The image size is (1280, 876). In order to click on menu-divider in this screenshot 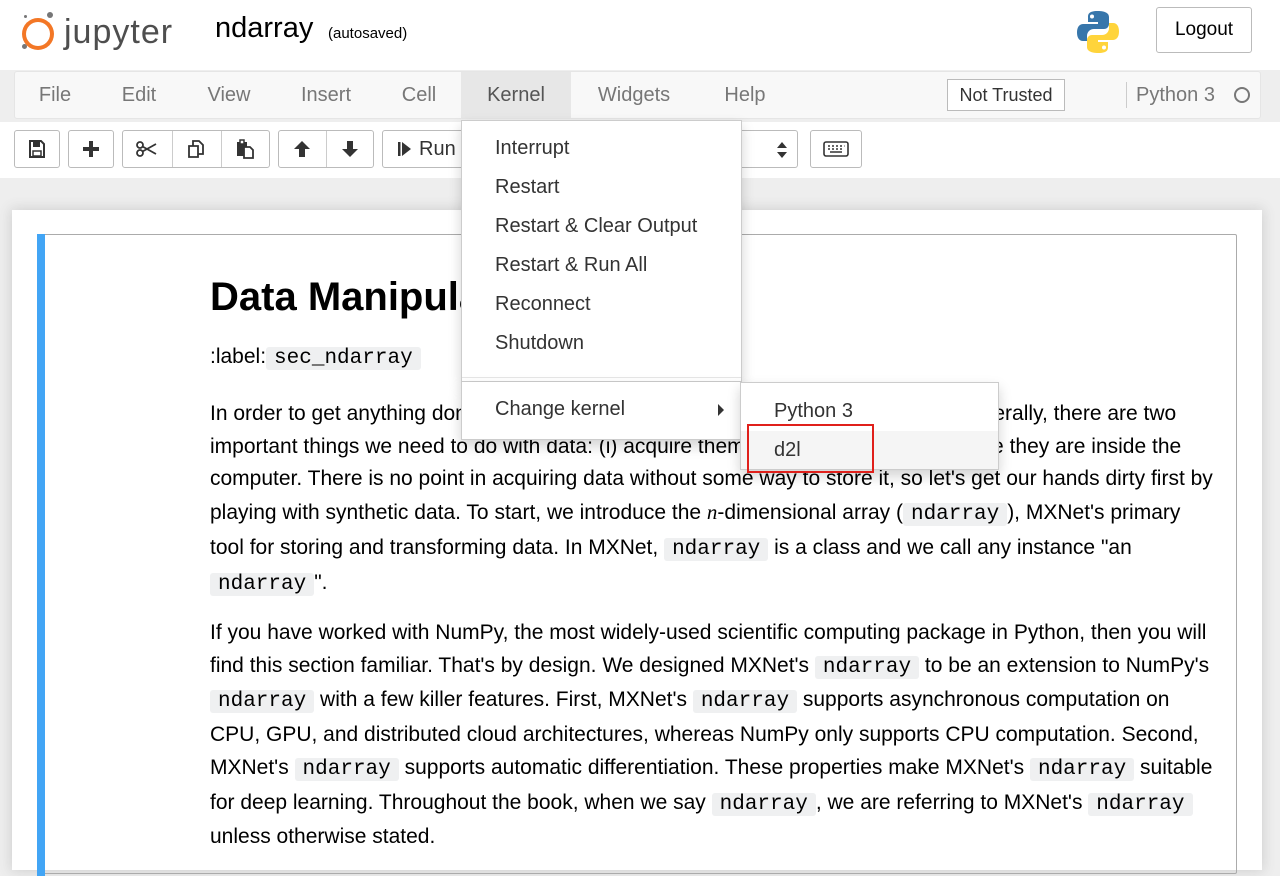, I will do `click(601, 377)`.